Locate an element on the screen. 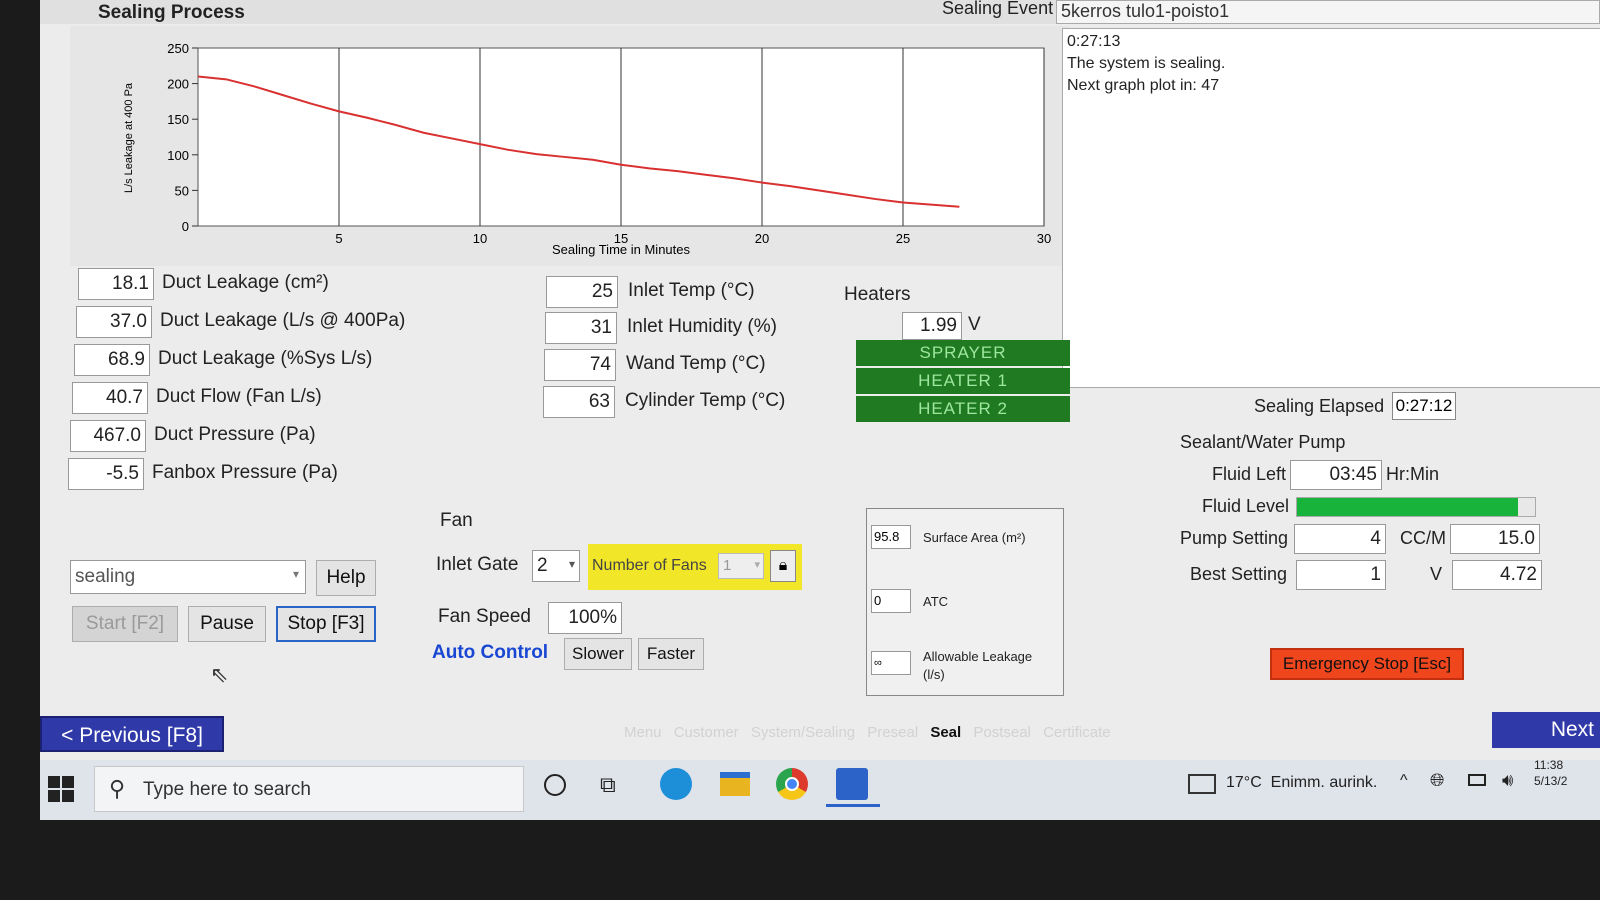 The image size is (1600, 900). duct-pressure-label: Duct Pressure (Pa) is located at coordinates (235, 434).